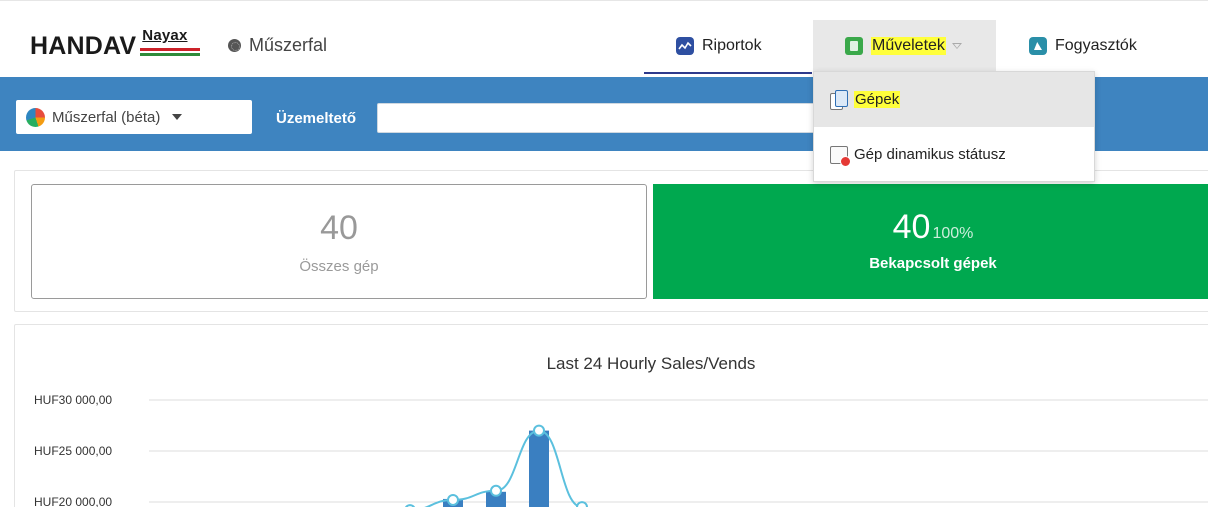 The image size is (1208, 507). Describe the element at coordinates (854, 46) in the screenshot. I see `operations-icon` at that location.